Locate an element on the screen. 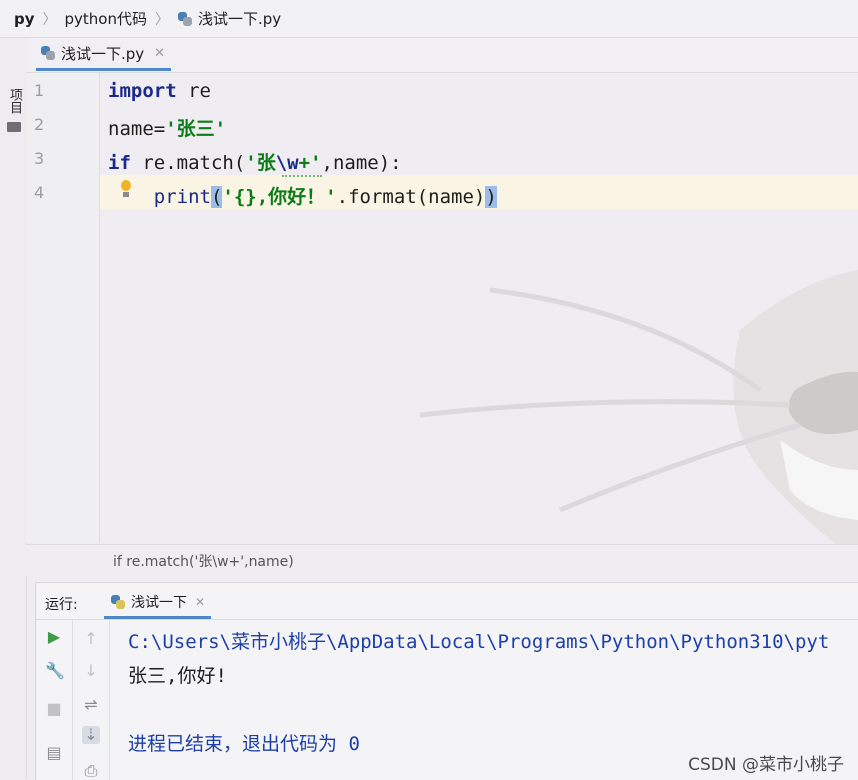  soft-wrap-icon: ⇌ is located at coordinates (91, 705).